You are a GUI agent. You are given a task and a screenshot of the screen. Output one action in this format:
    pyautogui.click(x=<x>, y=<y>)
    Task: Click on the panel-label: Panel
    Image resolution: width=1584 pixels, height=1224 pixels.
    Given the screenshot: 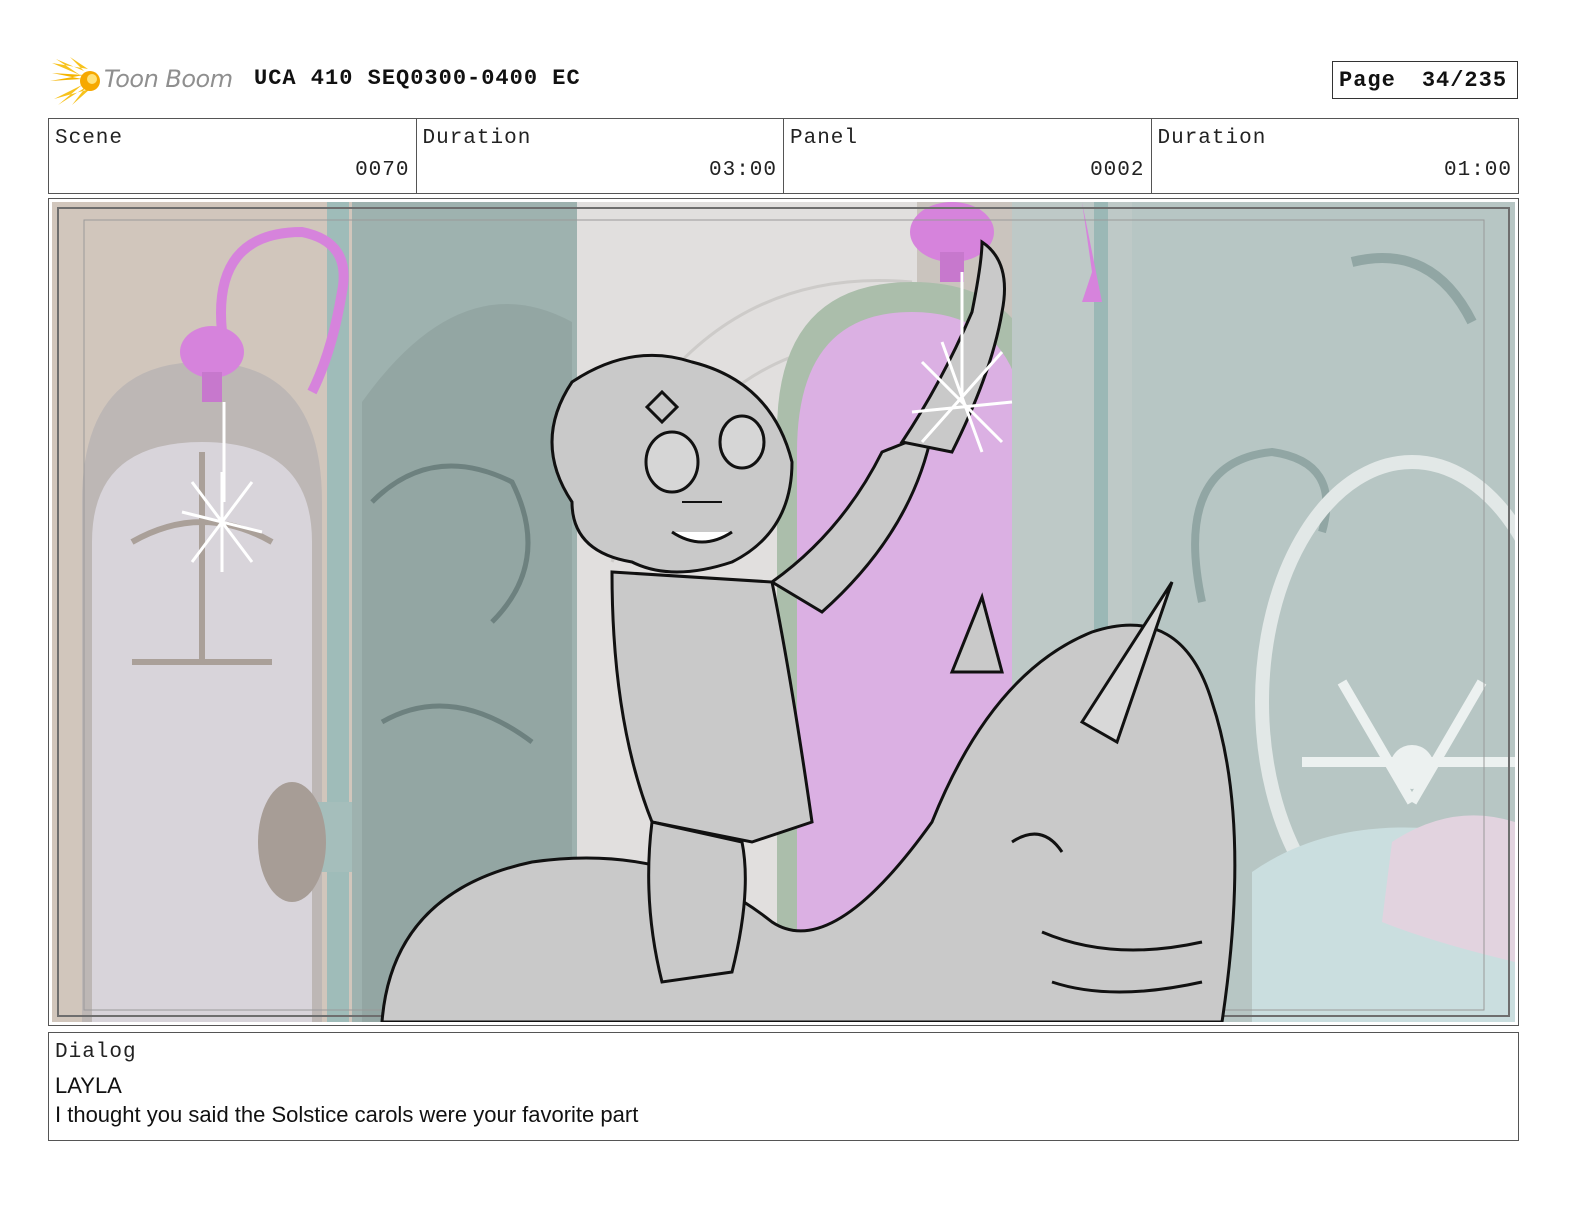 What is the action you would take?
    pyautogui.click(x=824, y=138)
    